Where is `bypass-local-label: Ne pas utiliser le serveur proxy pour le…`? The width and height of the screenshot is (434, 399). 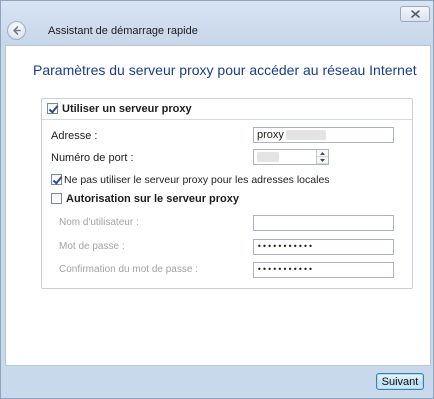
bypass-local-label: Ne pas utiliser le serveur proxy pour le… is located at coordinates (197, 180).